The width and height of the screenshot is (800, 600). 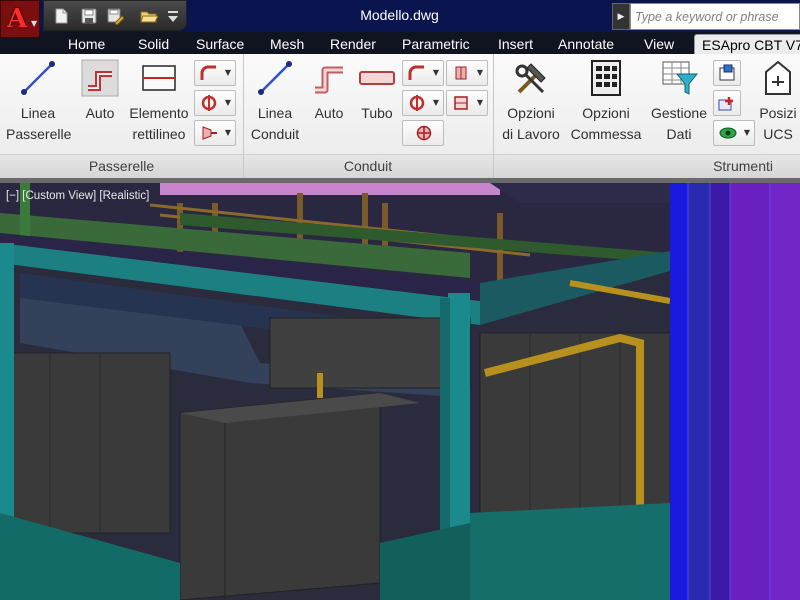 I want to click on tab-home: Home, so click(x=86, y=44).